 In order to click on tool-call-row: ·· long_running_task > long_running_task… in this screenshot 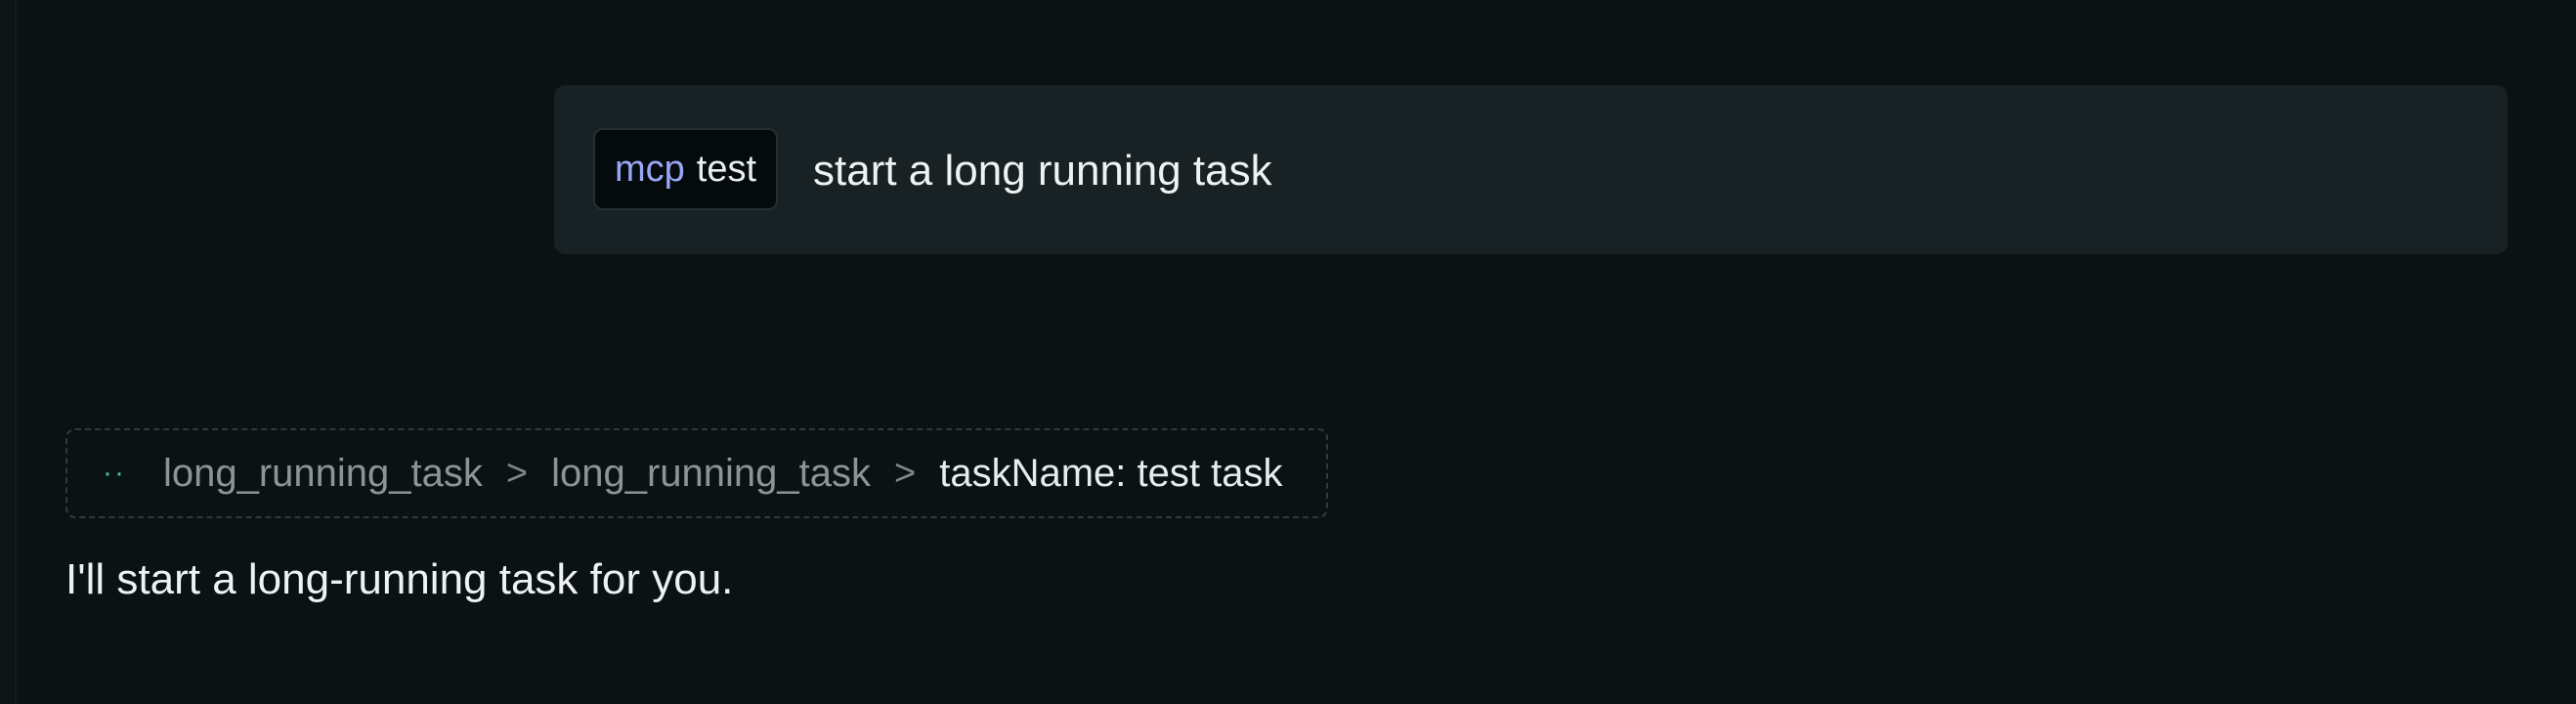, I will do `click(697, 473)`.